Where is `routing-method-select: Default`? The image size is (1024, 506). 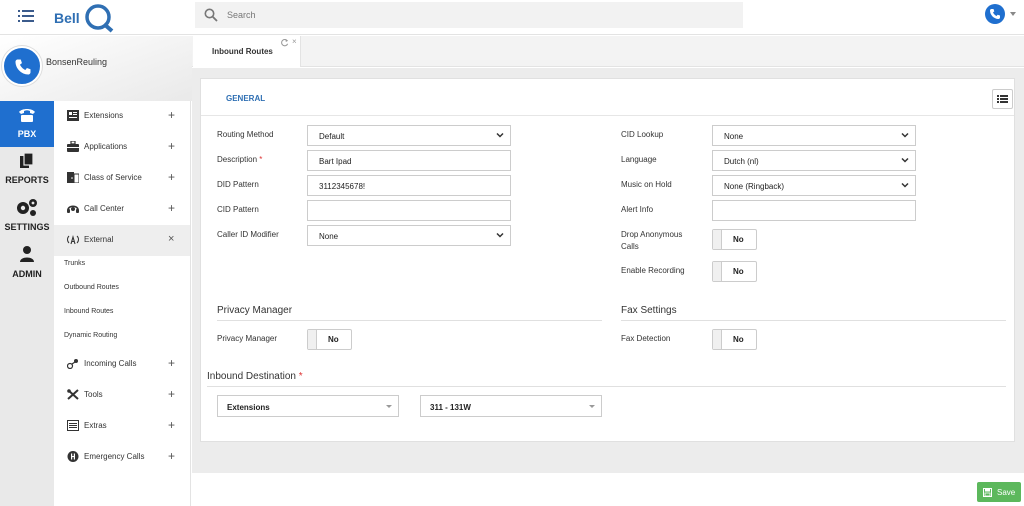
routing-method-select: Default is located at coordinates (409, 135).